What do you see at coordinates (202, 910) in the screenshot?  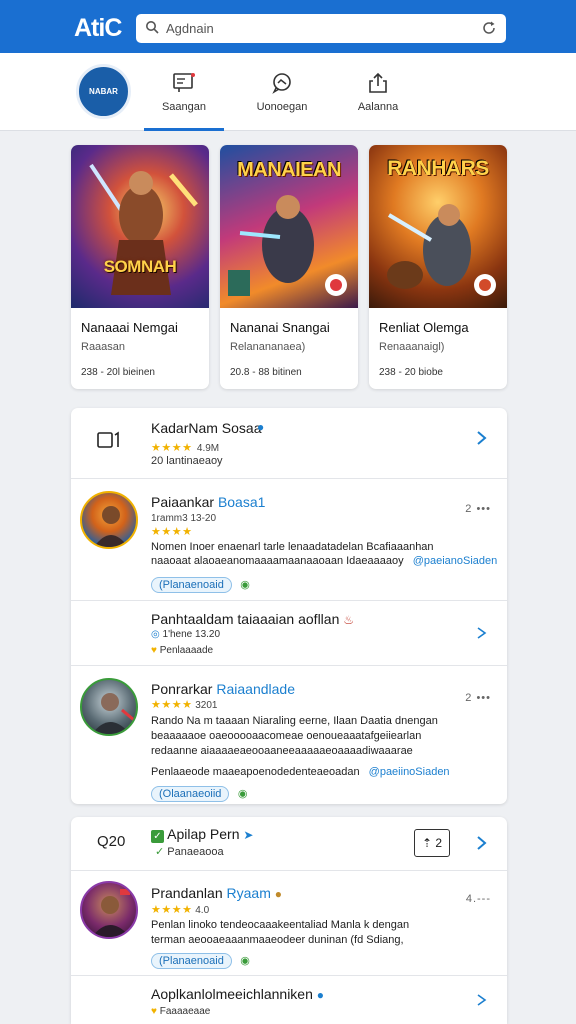 I see `item-rating: 4.0` at bounding box center [202, 910].